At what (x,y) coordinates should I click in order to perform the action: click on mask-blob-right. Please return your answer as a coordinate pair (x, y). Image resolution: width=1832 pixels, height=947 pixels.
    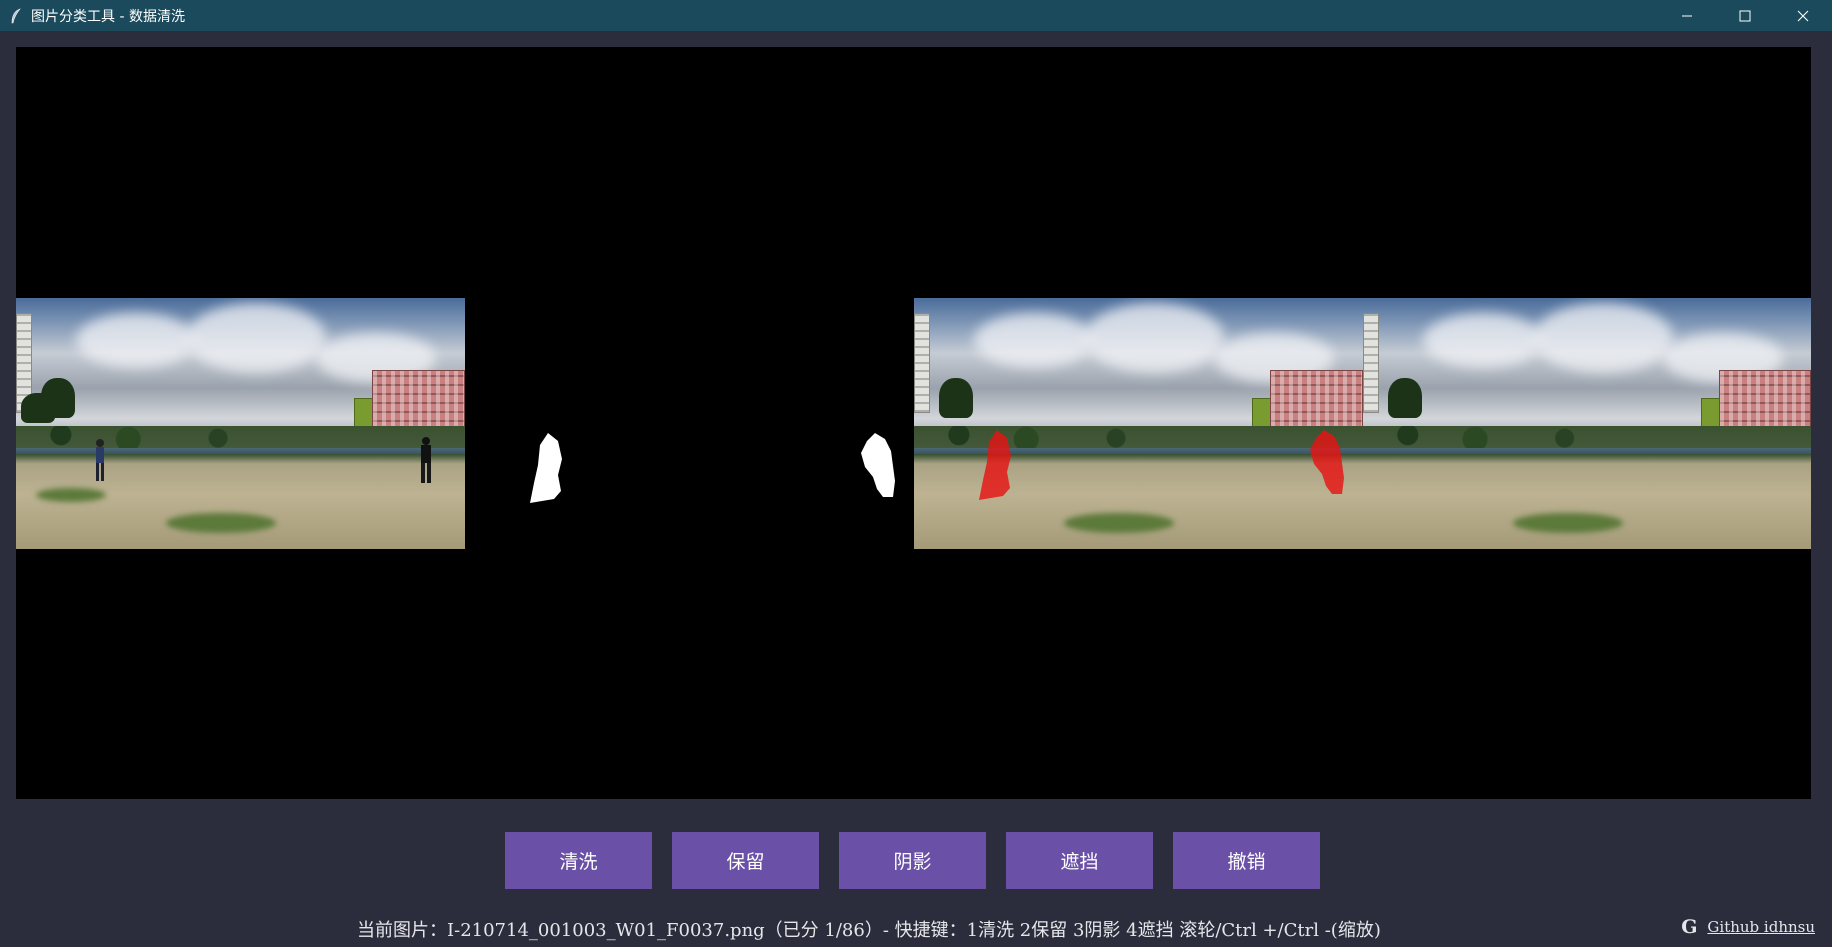
    Looking at the image, I should click on (878, 465).